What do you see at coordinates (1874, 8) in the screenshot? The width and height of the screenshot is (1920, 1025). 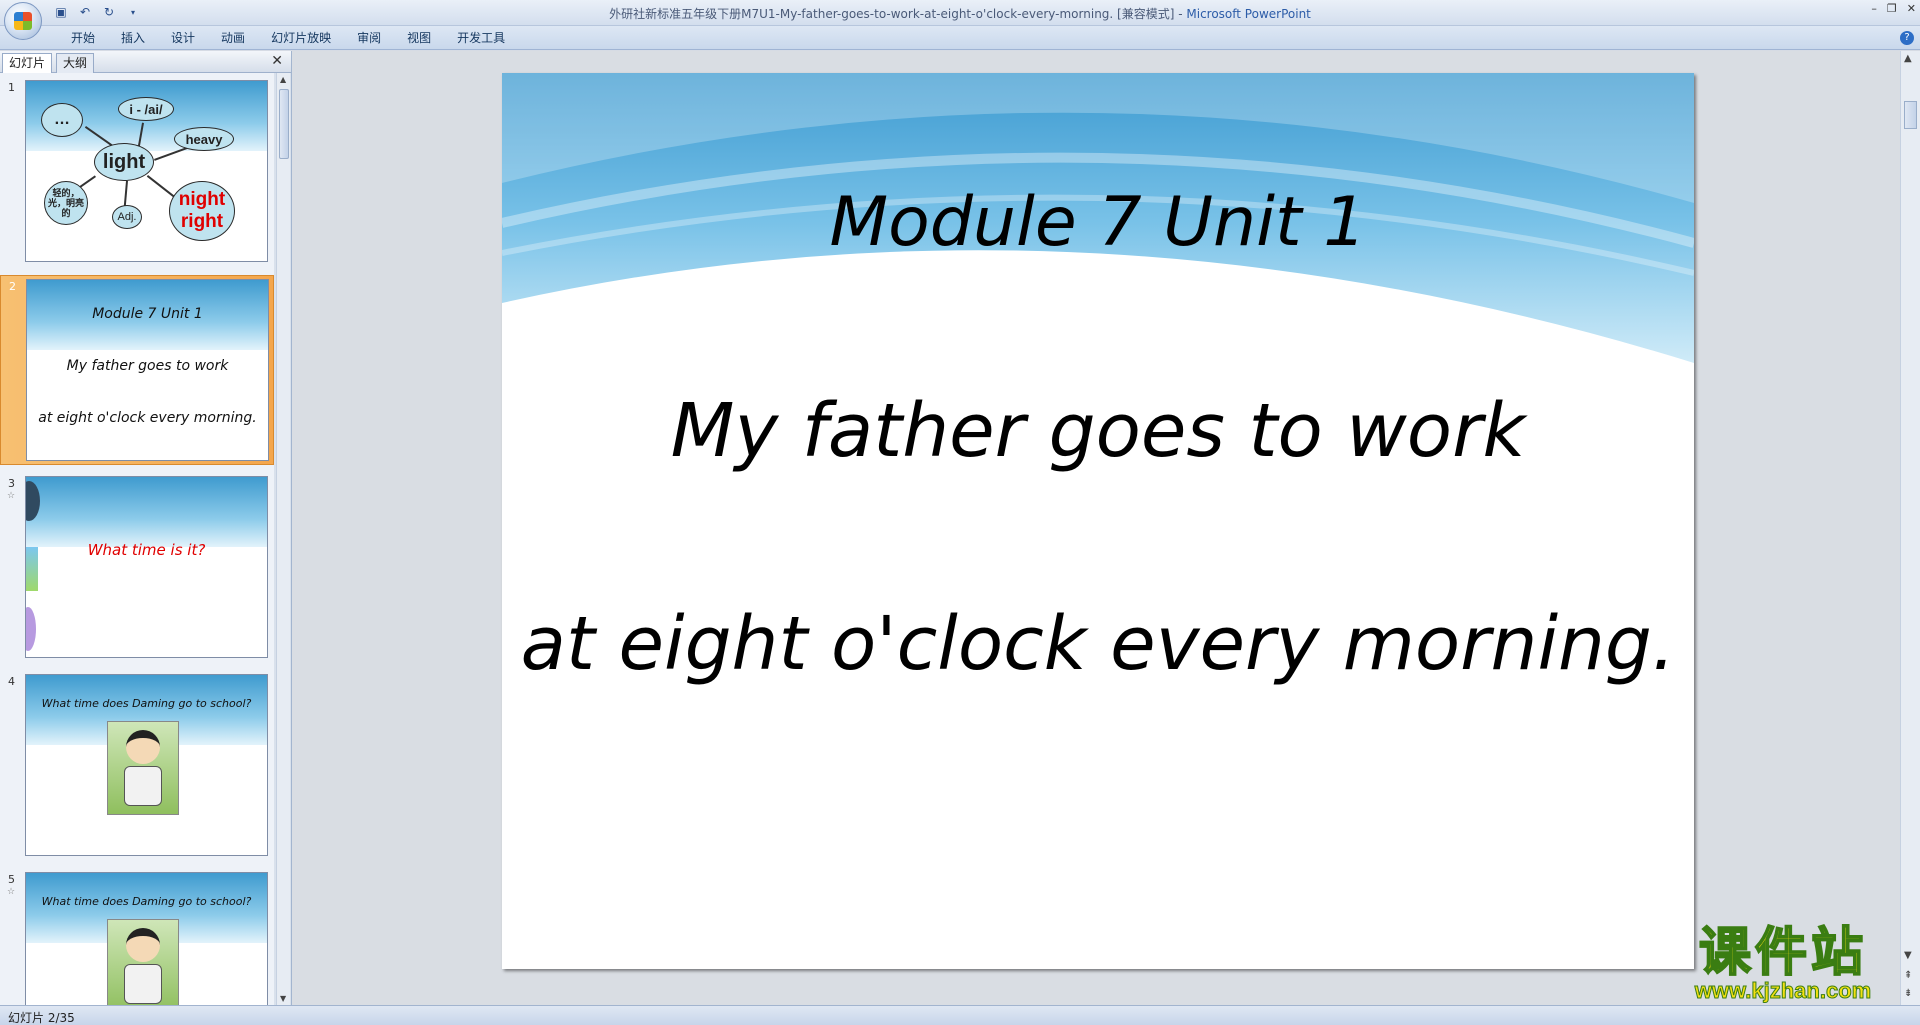 I see `minimize-icon: –` at bounding box center [1874, 8].